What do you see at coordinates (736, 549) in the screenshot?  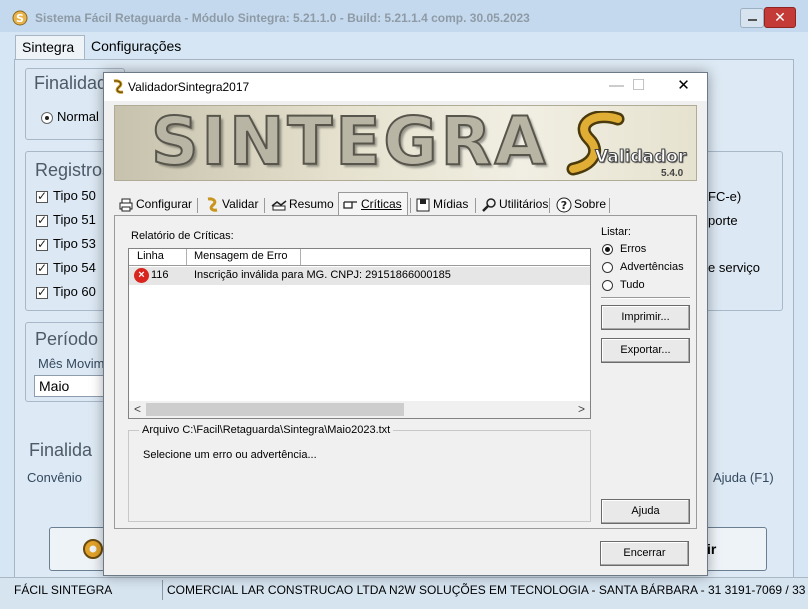 I see `bg-gerar-button: ir` at bounding box center [736, 549].